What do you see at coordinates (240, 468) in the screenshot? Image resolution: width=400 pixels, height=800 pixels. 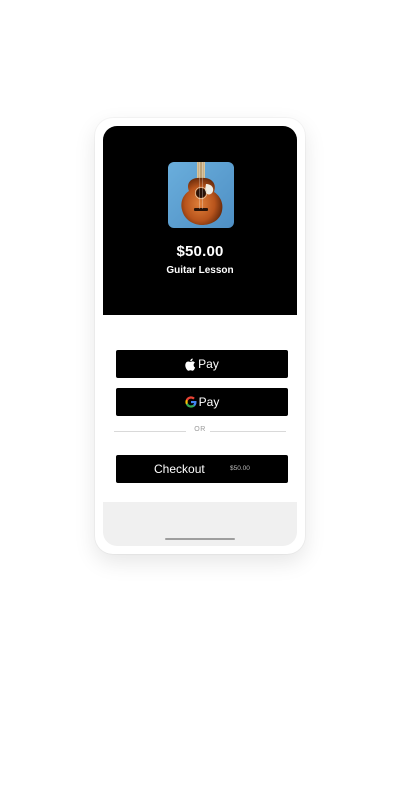 I see `checkout-amount: $50.00` at bounding box center [240, 468].